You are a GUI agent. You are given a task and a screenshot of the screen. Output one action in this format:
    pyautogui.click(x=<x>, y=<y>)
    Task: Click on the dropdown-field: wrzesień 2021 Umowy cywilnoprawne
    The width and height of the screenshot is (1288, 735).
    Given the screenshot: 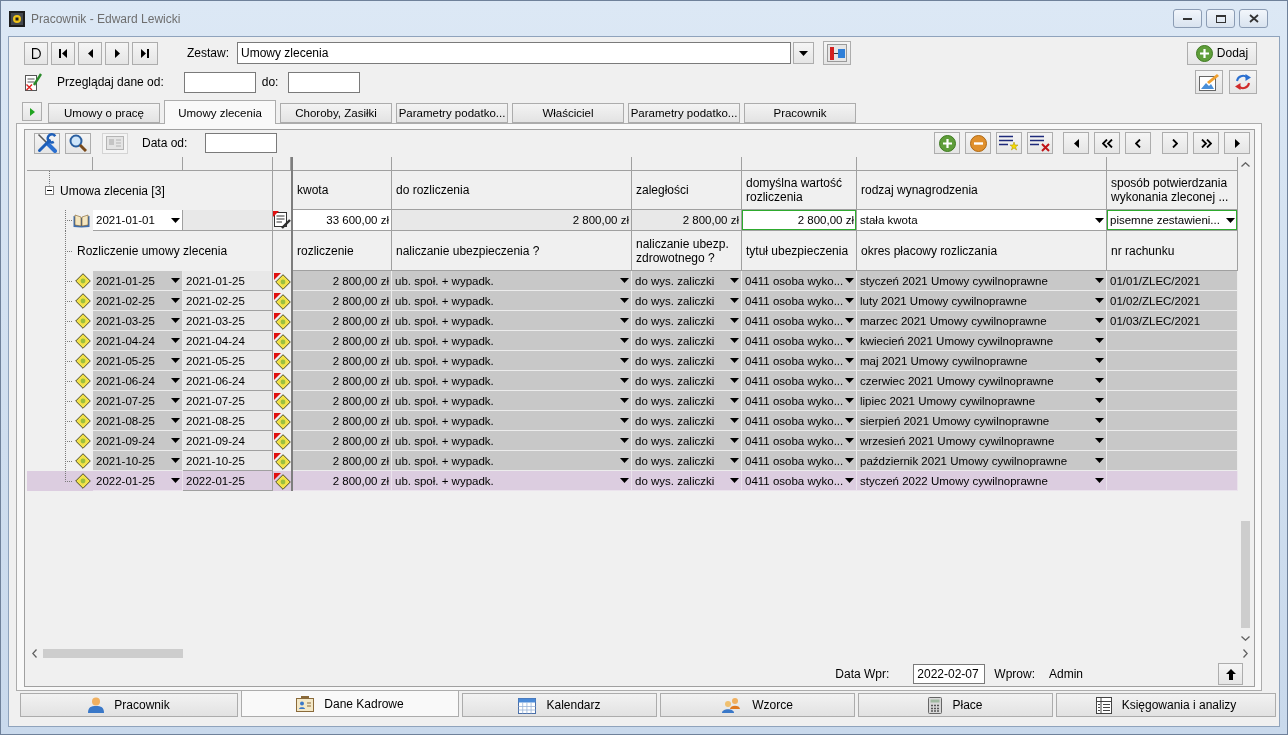 What is the action you would take?
    pyautogui.click(x=982, y=441)
    